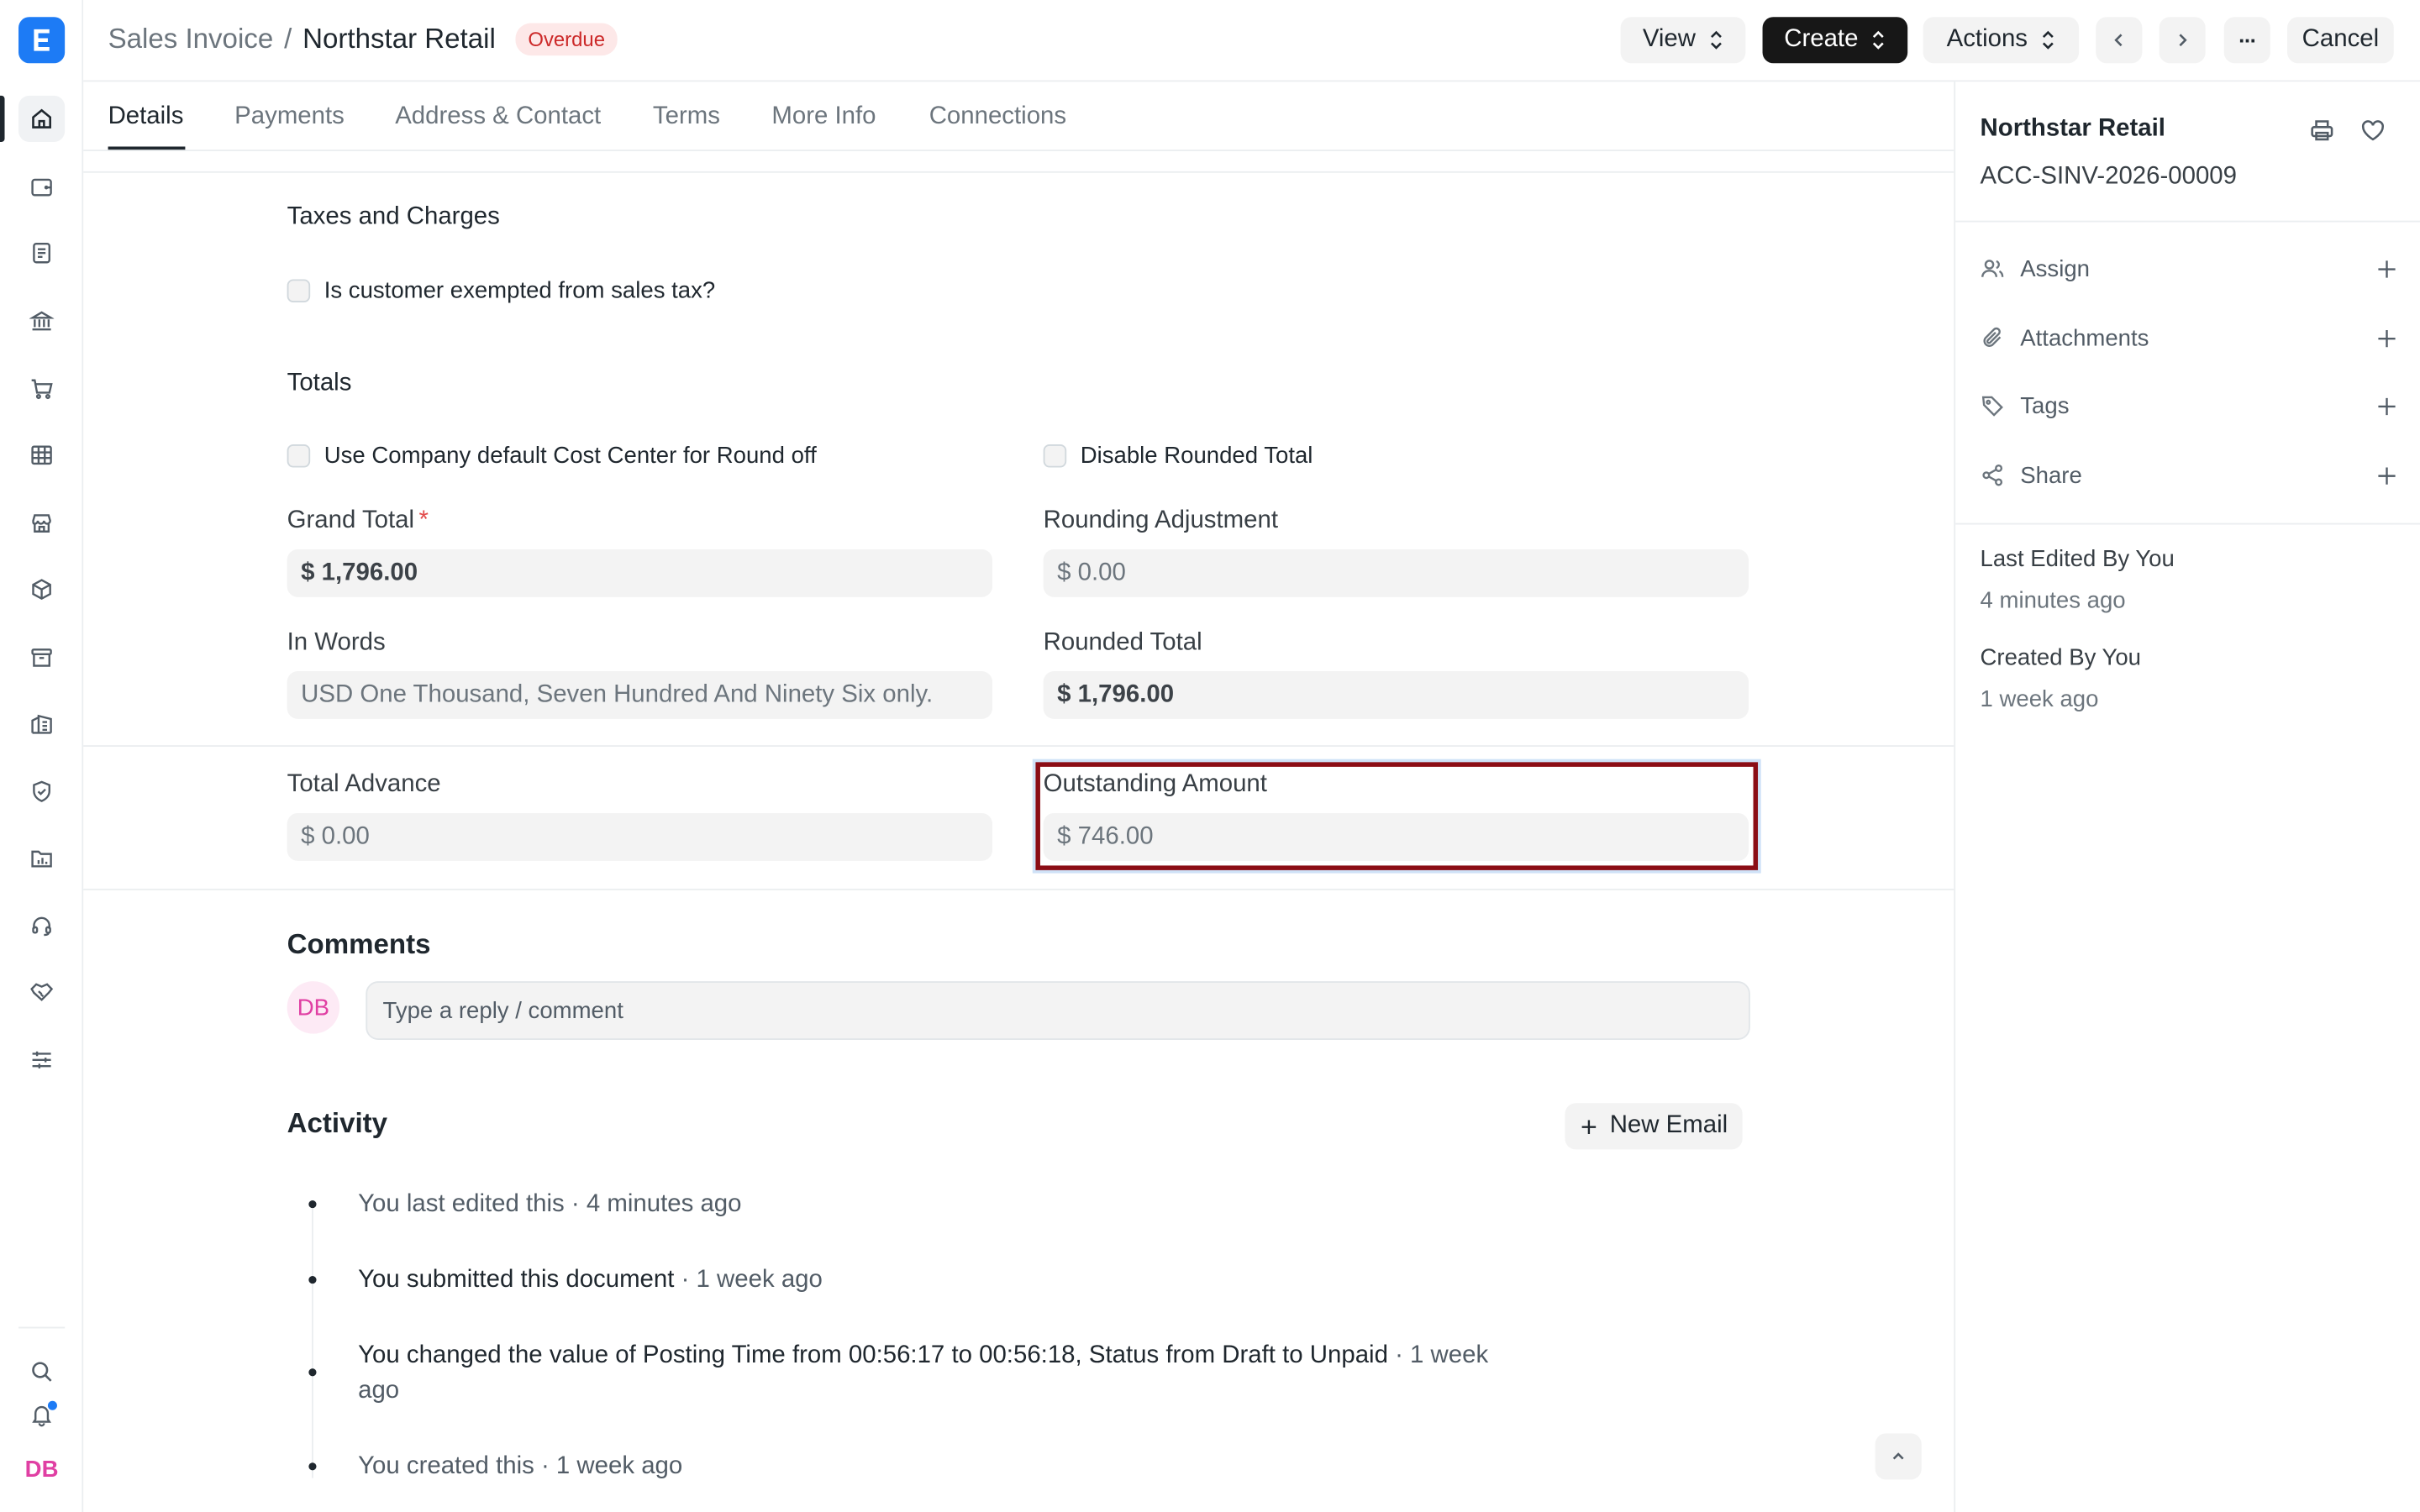 The height and width of the screenshot is (1512, 2420). What do you see at coordinates (358, 520) in the screenshot?
I see `grand-total-label: Grand Total *` at bounding box center [358, 520].